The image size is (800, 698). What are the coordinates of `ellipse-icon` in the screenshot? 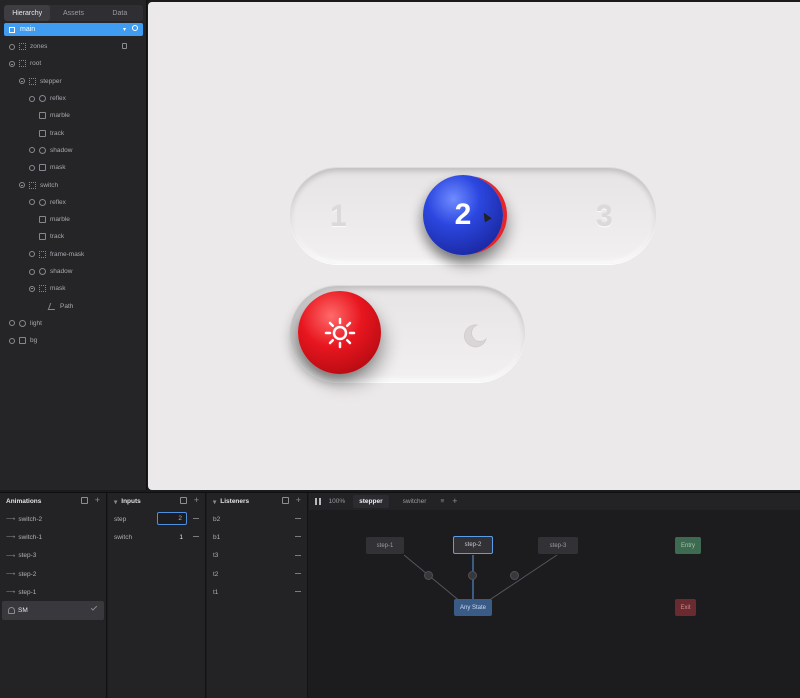 It's located at (42, 202).